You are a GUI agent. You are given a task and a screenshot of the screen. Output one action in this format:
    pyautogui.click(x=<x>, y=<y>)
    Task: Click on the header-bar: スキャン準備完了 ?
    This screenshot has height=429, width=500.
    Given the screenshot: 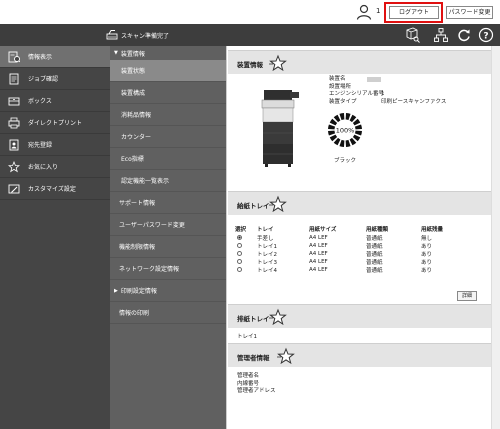 What is the action you would take?
    pyautogui.click(x=250, y=35)
    